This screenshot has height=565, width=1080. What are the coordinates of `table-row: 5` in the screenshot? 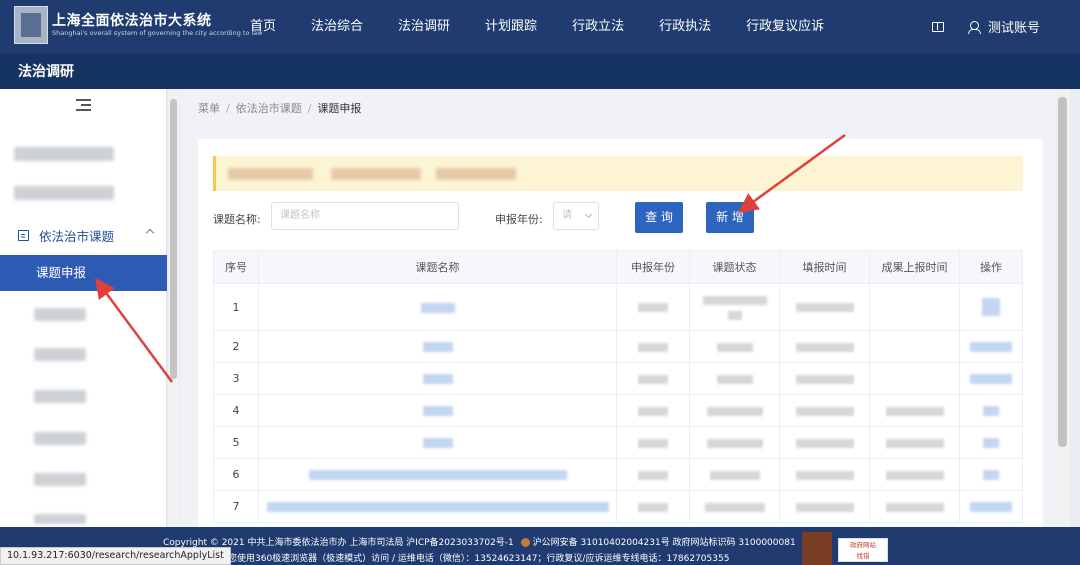 It's located at (618, 442).